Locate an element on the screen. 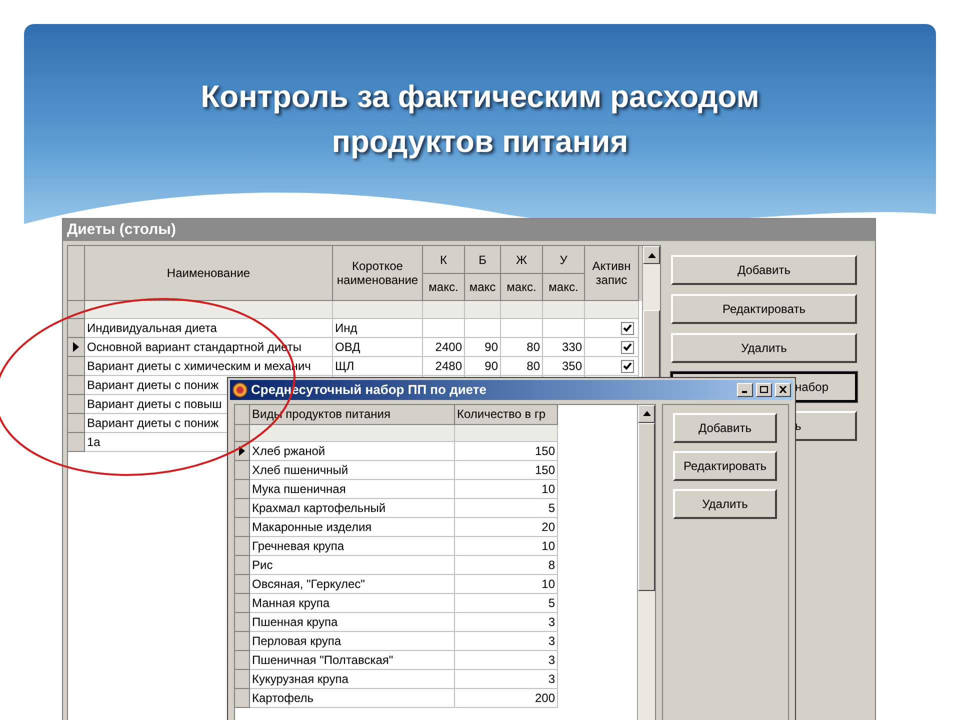  table-cell: 350 is located at coordinates (564, 366).